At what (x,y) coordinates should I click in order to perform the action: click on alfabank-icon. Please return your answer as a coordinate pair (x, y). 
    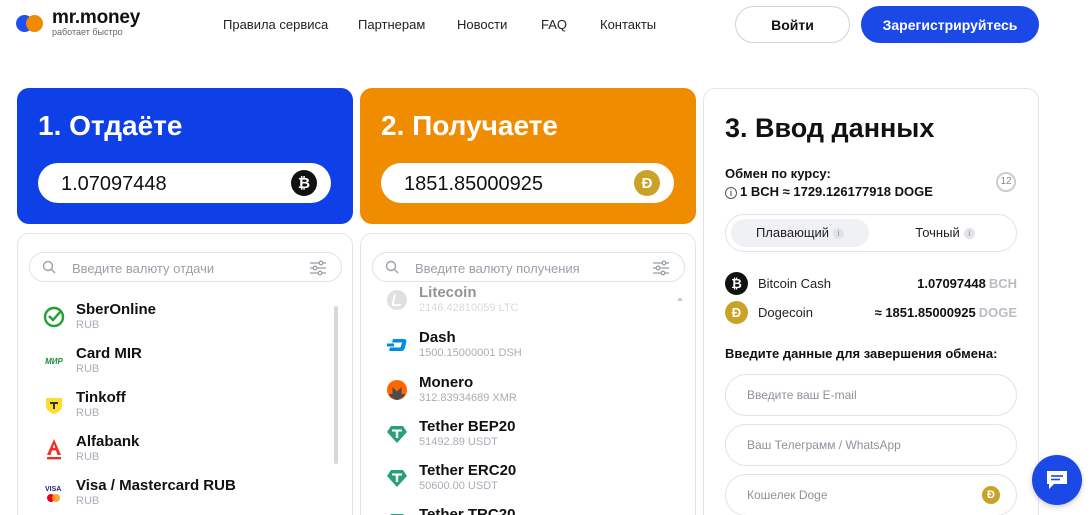
    Looking at the image, I should click on (54, 449).